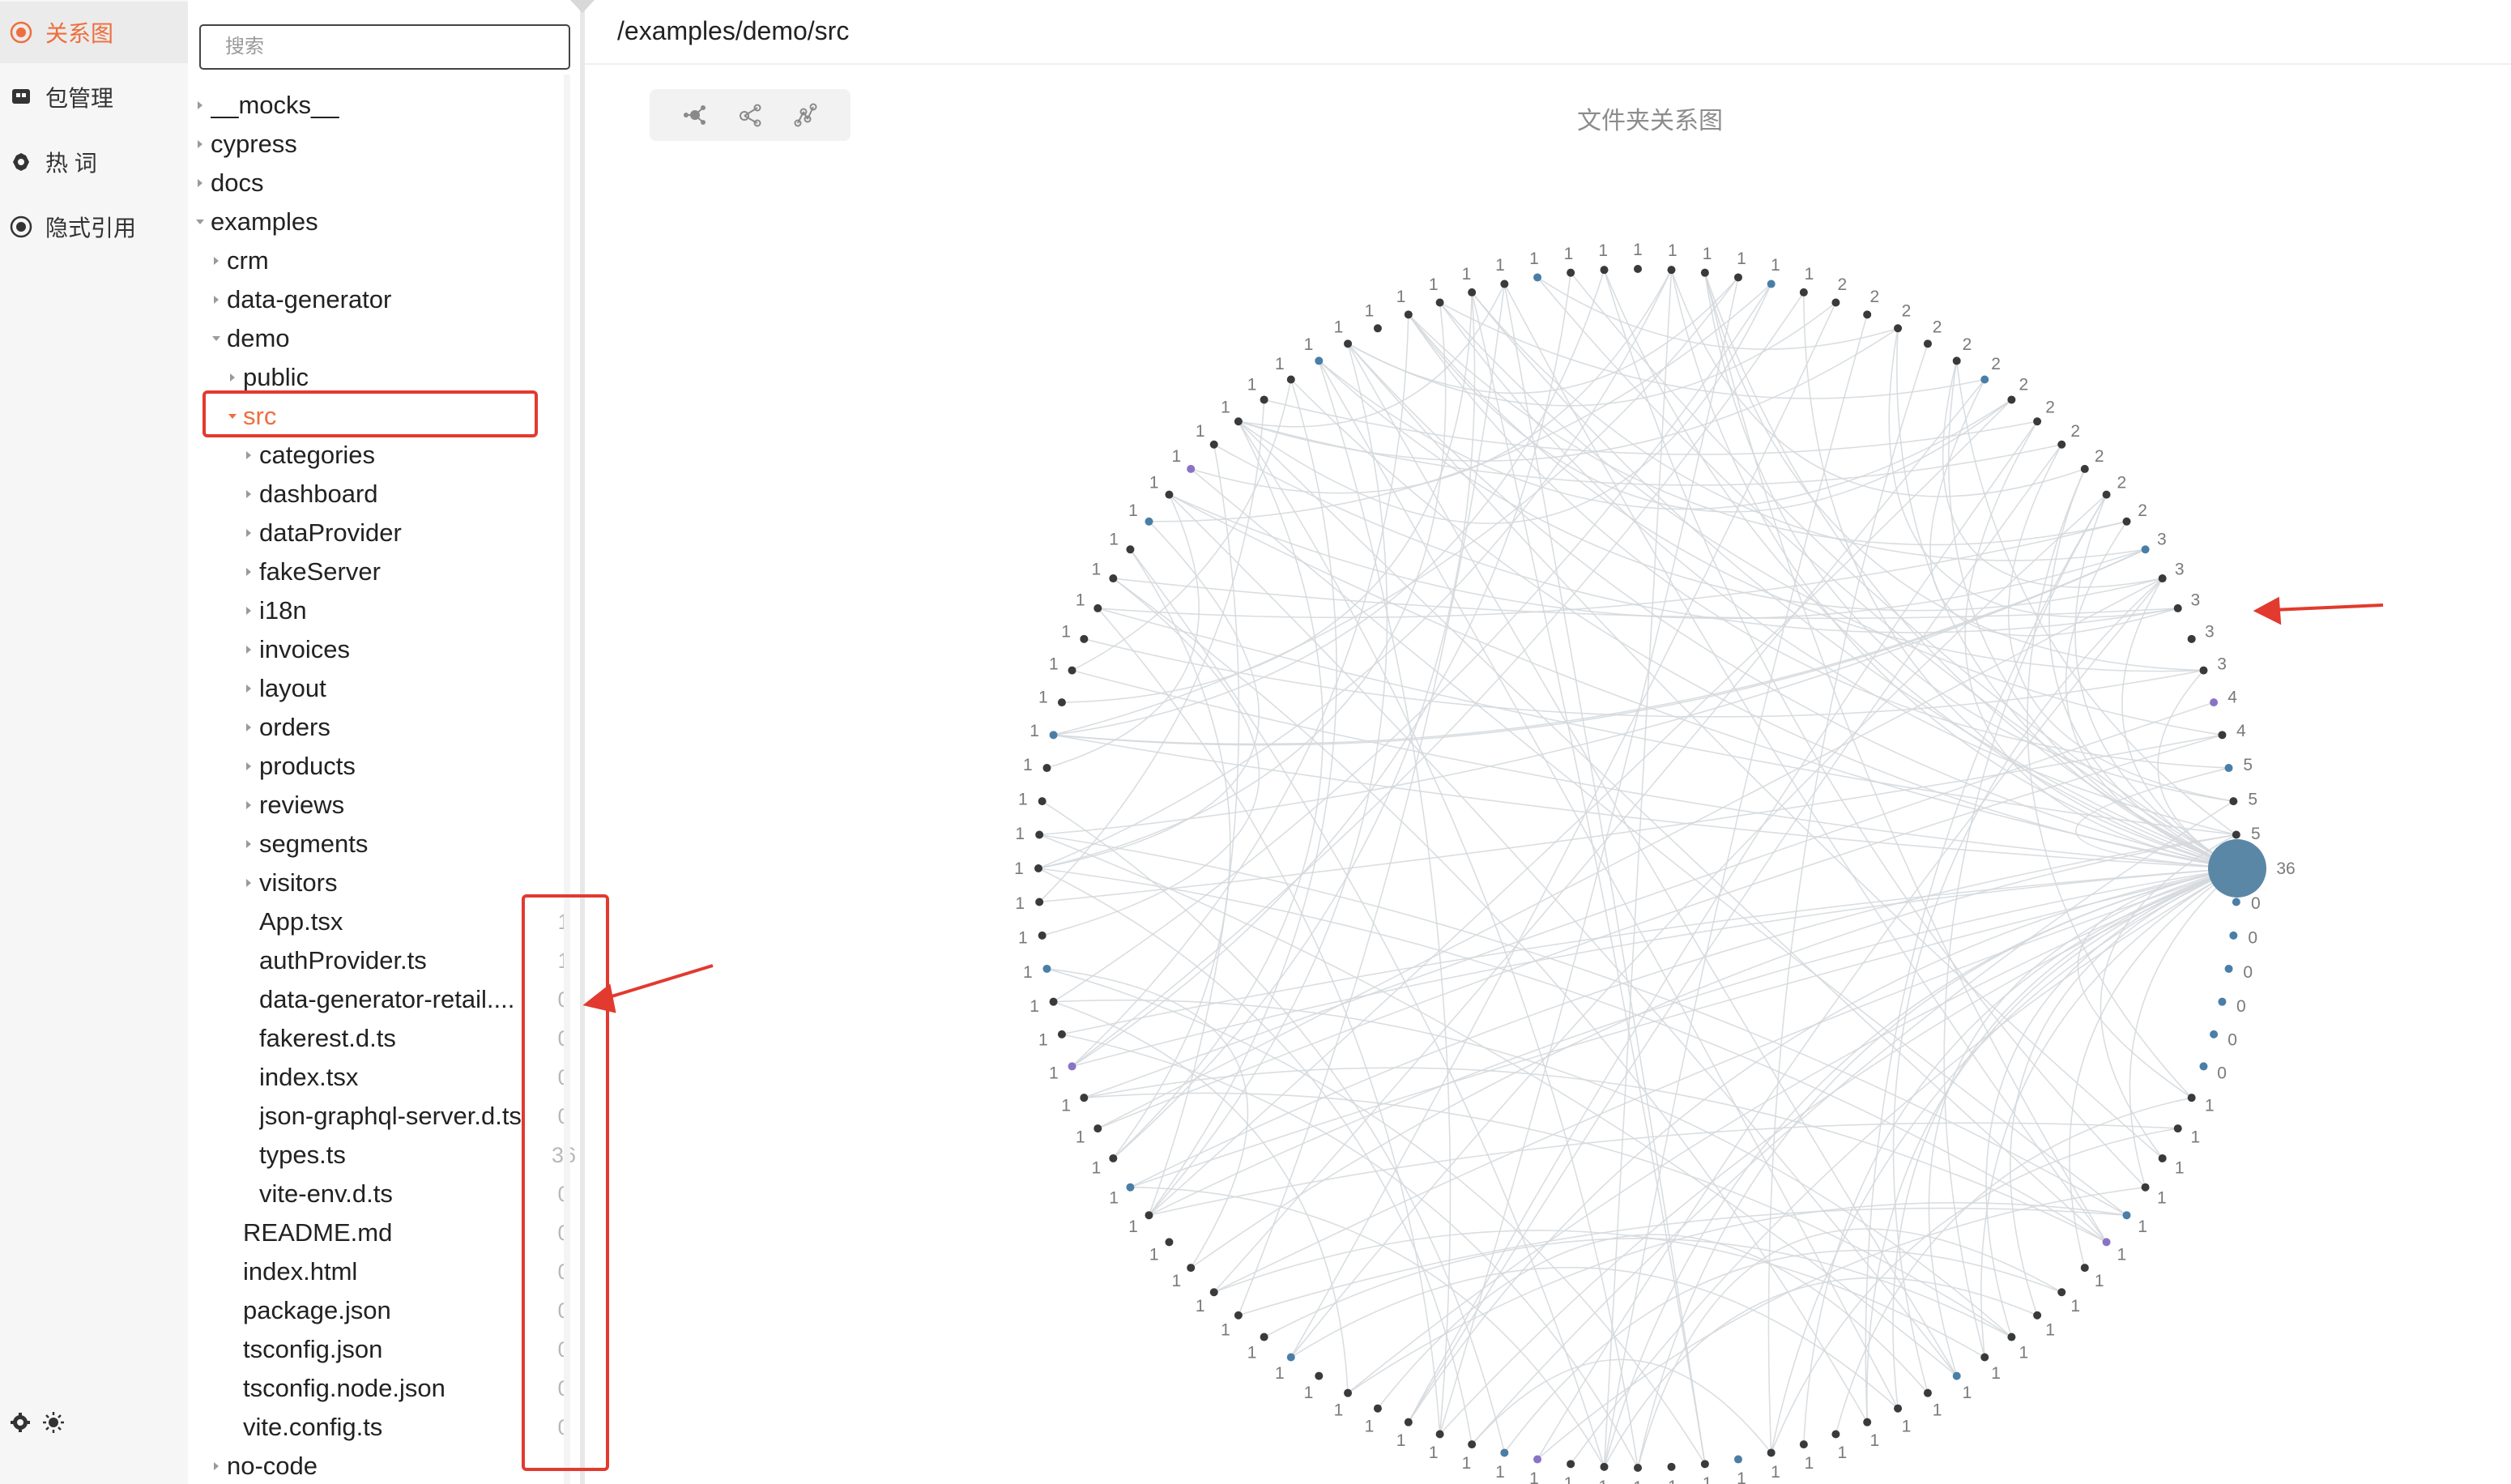 This screenshot has width=2511, height=1484. I want to click on annotation-arrow-right, so click(2328, 607).